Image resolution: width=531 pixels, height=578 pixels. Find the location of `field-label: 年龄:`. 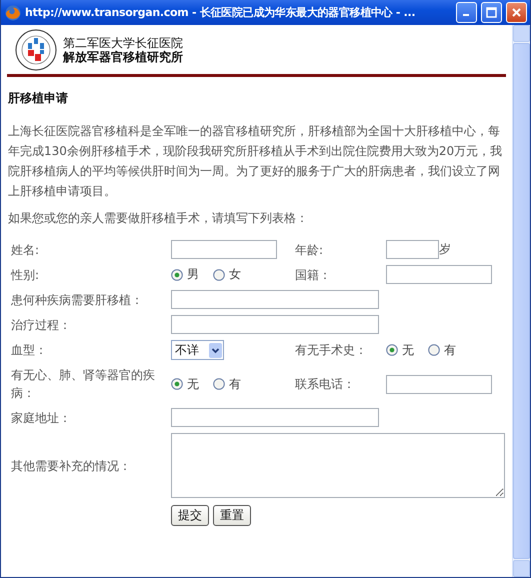

field-label: 年龄: is located at coordinates (309, 250).